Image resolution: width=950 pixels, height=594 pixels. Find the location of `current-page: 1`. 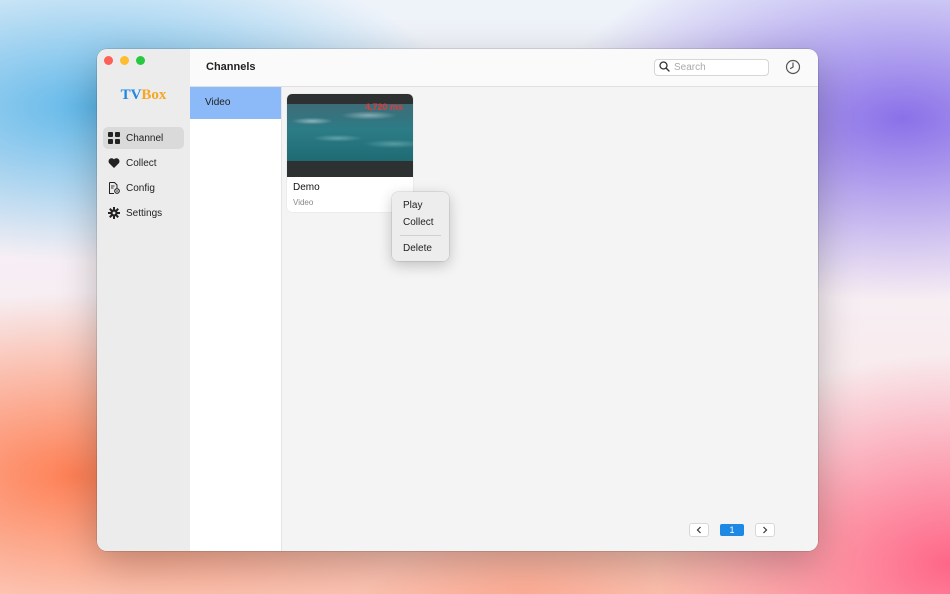

current-page: 1 is located at coordinates (732, 530).